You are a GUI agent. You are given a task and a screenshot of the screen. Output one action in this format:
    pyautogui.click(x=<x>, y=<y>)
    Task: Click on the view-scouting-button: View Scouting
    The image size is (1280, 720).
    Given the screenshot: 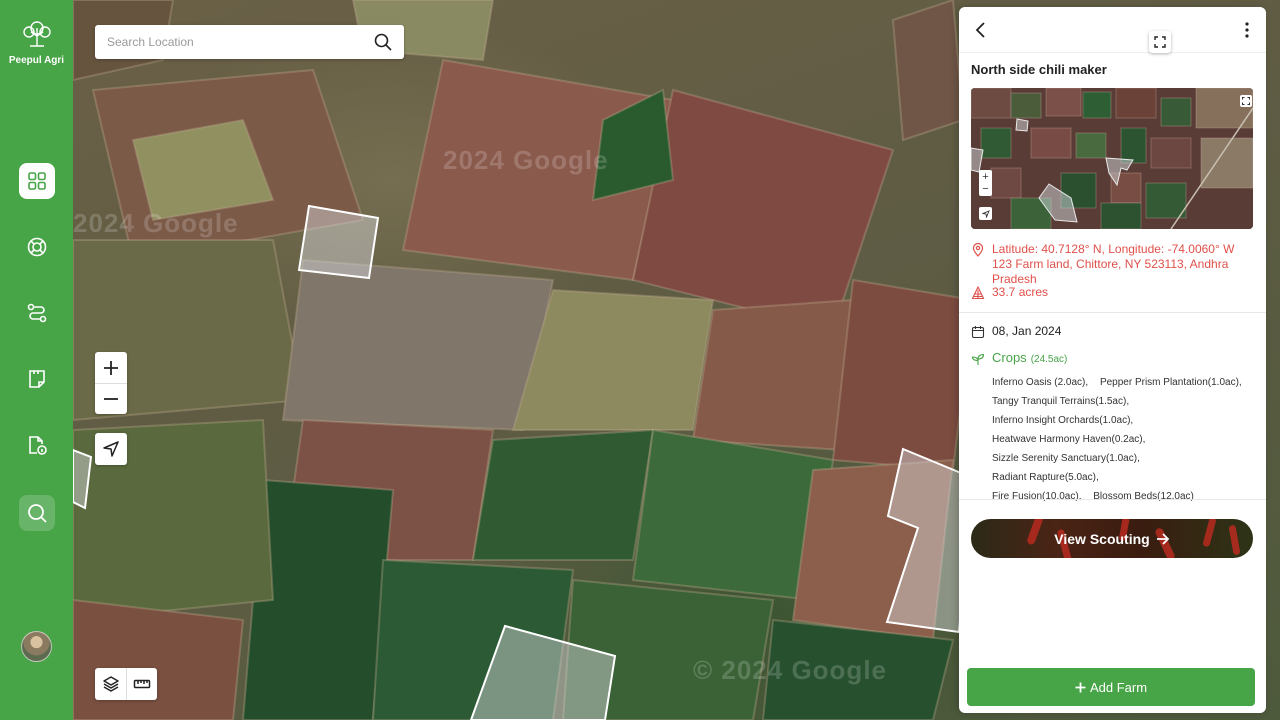 What is the action you would take?
    pyautogui.click(x=1112, y=538)
    